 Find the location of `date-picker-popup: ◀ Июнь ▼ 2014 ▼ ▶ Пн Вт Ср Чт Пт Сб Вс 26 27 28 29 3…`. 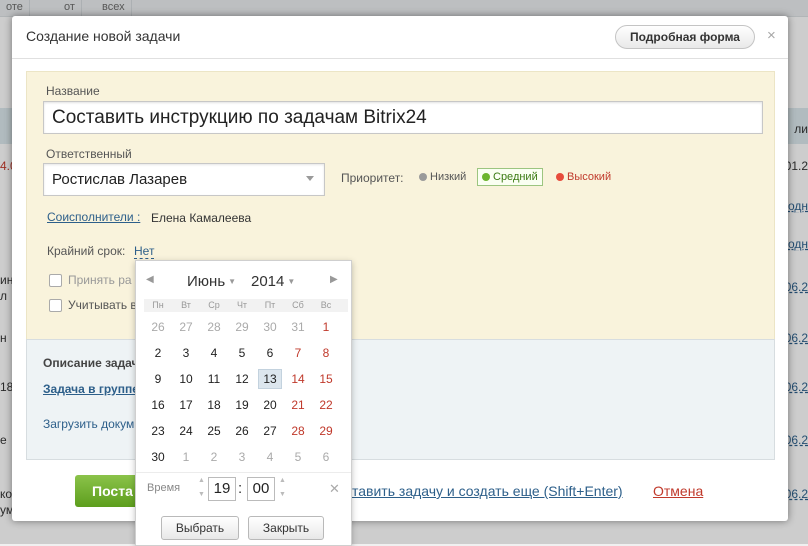

date-picker-popup: ◀ Июнь ▼ 2014 ▼ ▶ Пн Вт Ср Чт Пт Сб Вс 26 27 28 29 3… is located at coordinates (243, 403).